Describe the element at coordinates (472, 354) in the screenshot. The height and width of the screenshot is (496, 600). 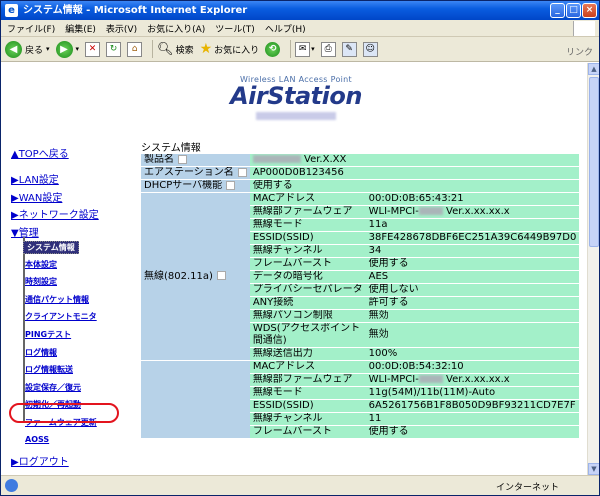
I see `field-value: 100%` at that location.